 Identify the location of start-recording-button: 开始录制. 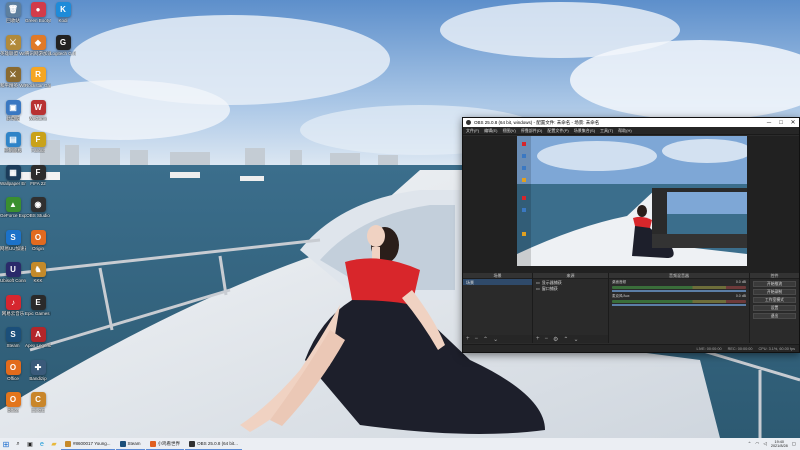
(774, 292).